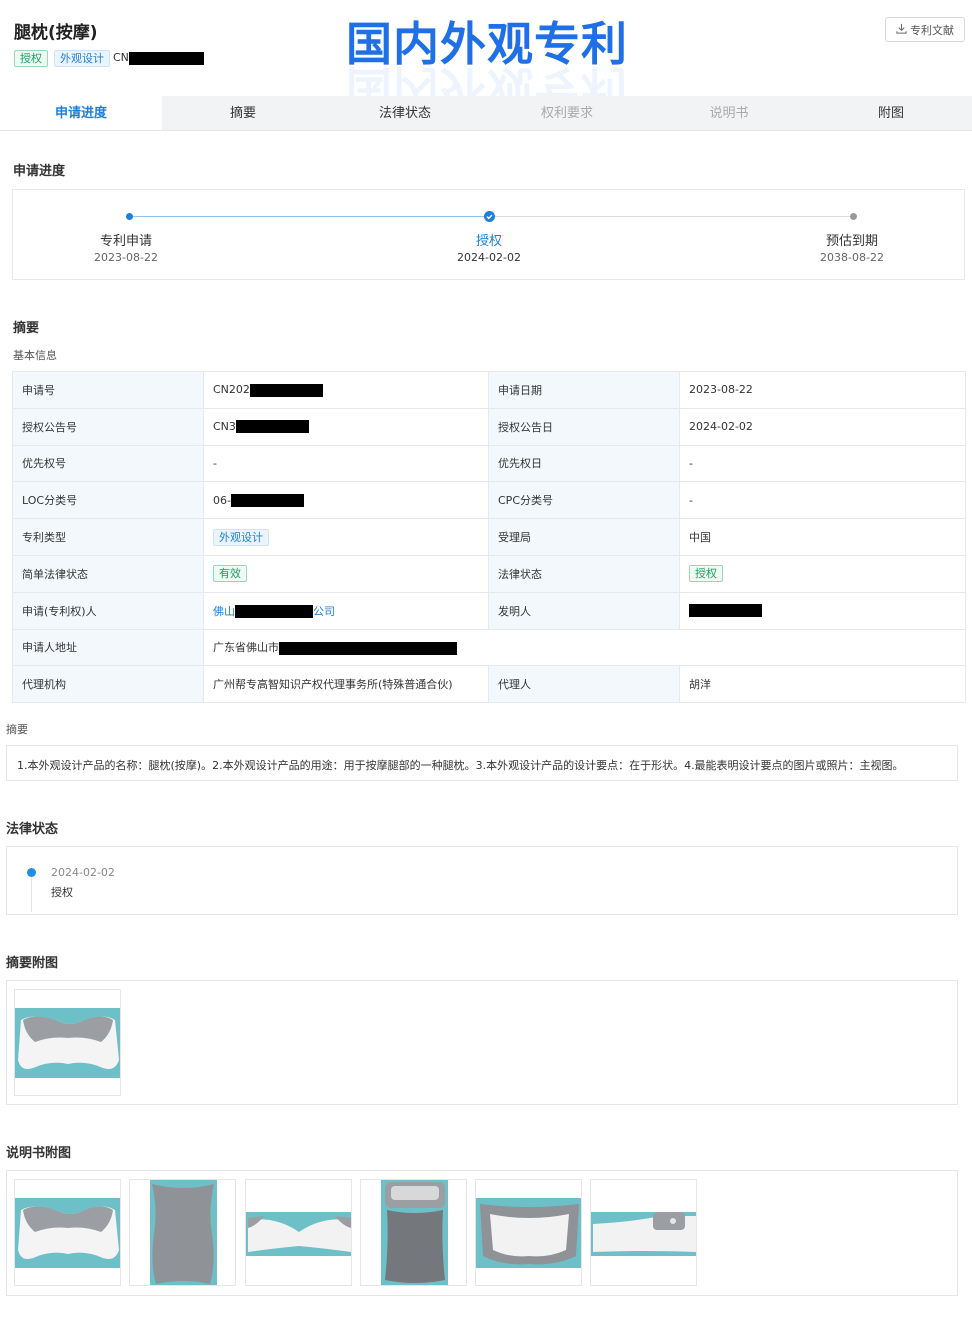  Describe the element at coordinates (81, 113) in the screenshot. I see `tab-progress: 申请进度` at that location.